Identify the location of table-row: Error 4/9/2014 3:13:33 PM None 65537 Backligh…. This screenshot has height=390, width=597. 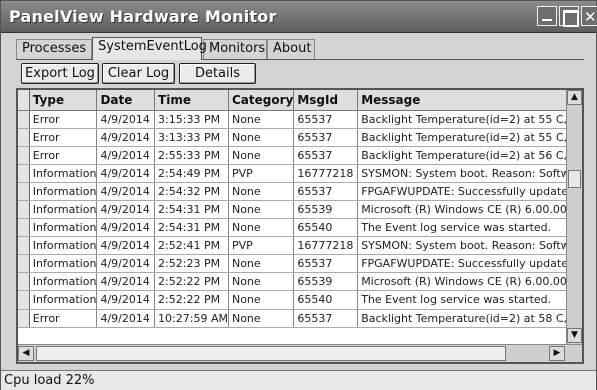
(300, 137).